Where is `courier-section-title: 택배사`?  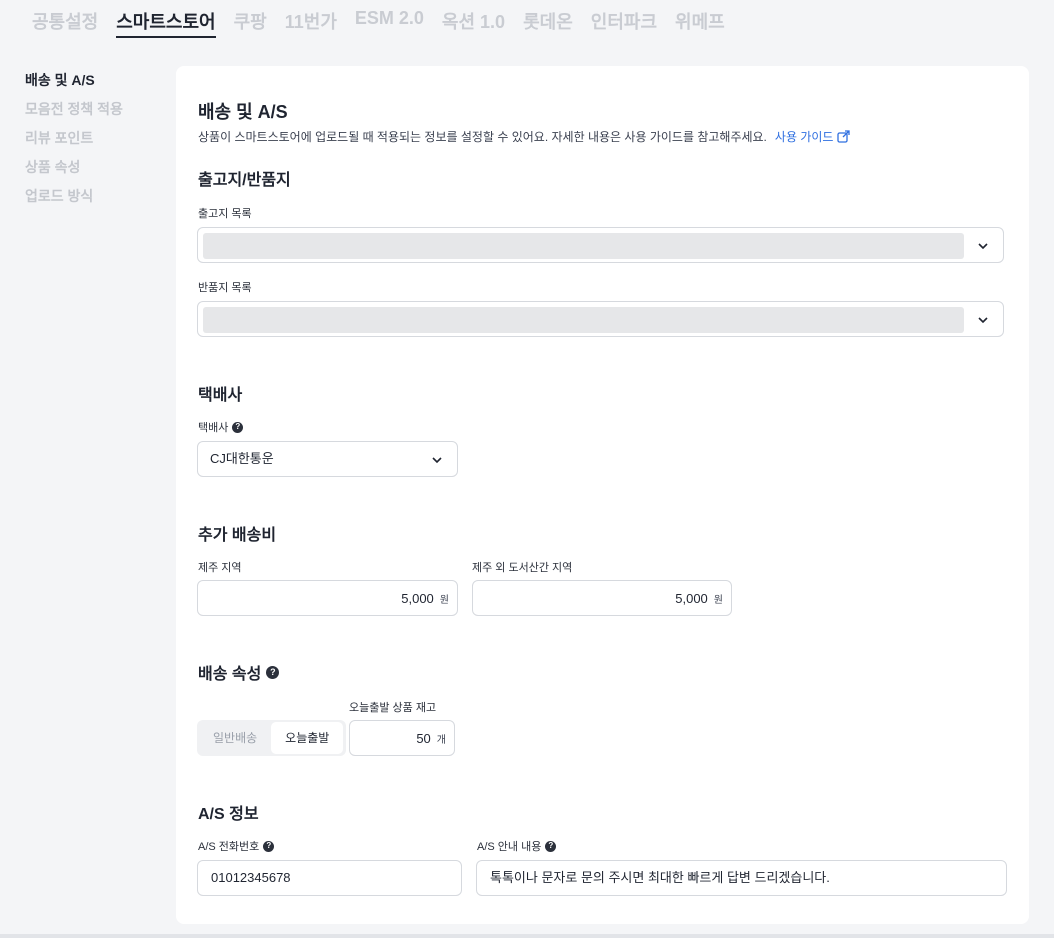 courier-section-title: 택배사 is located at coordinates (220, 395).